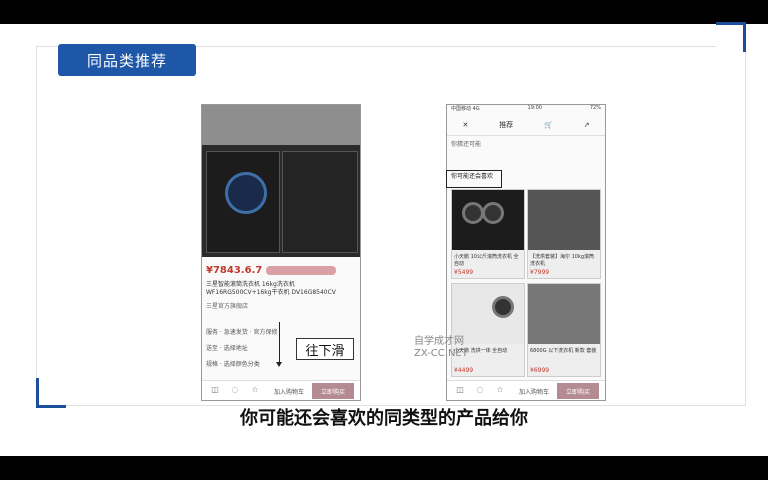  I want to click on status-bar: 中国移动 4G 19:00 72%, so click(526, 110).